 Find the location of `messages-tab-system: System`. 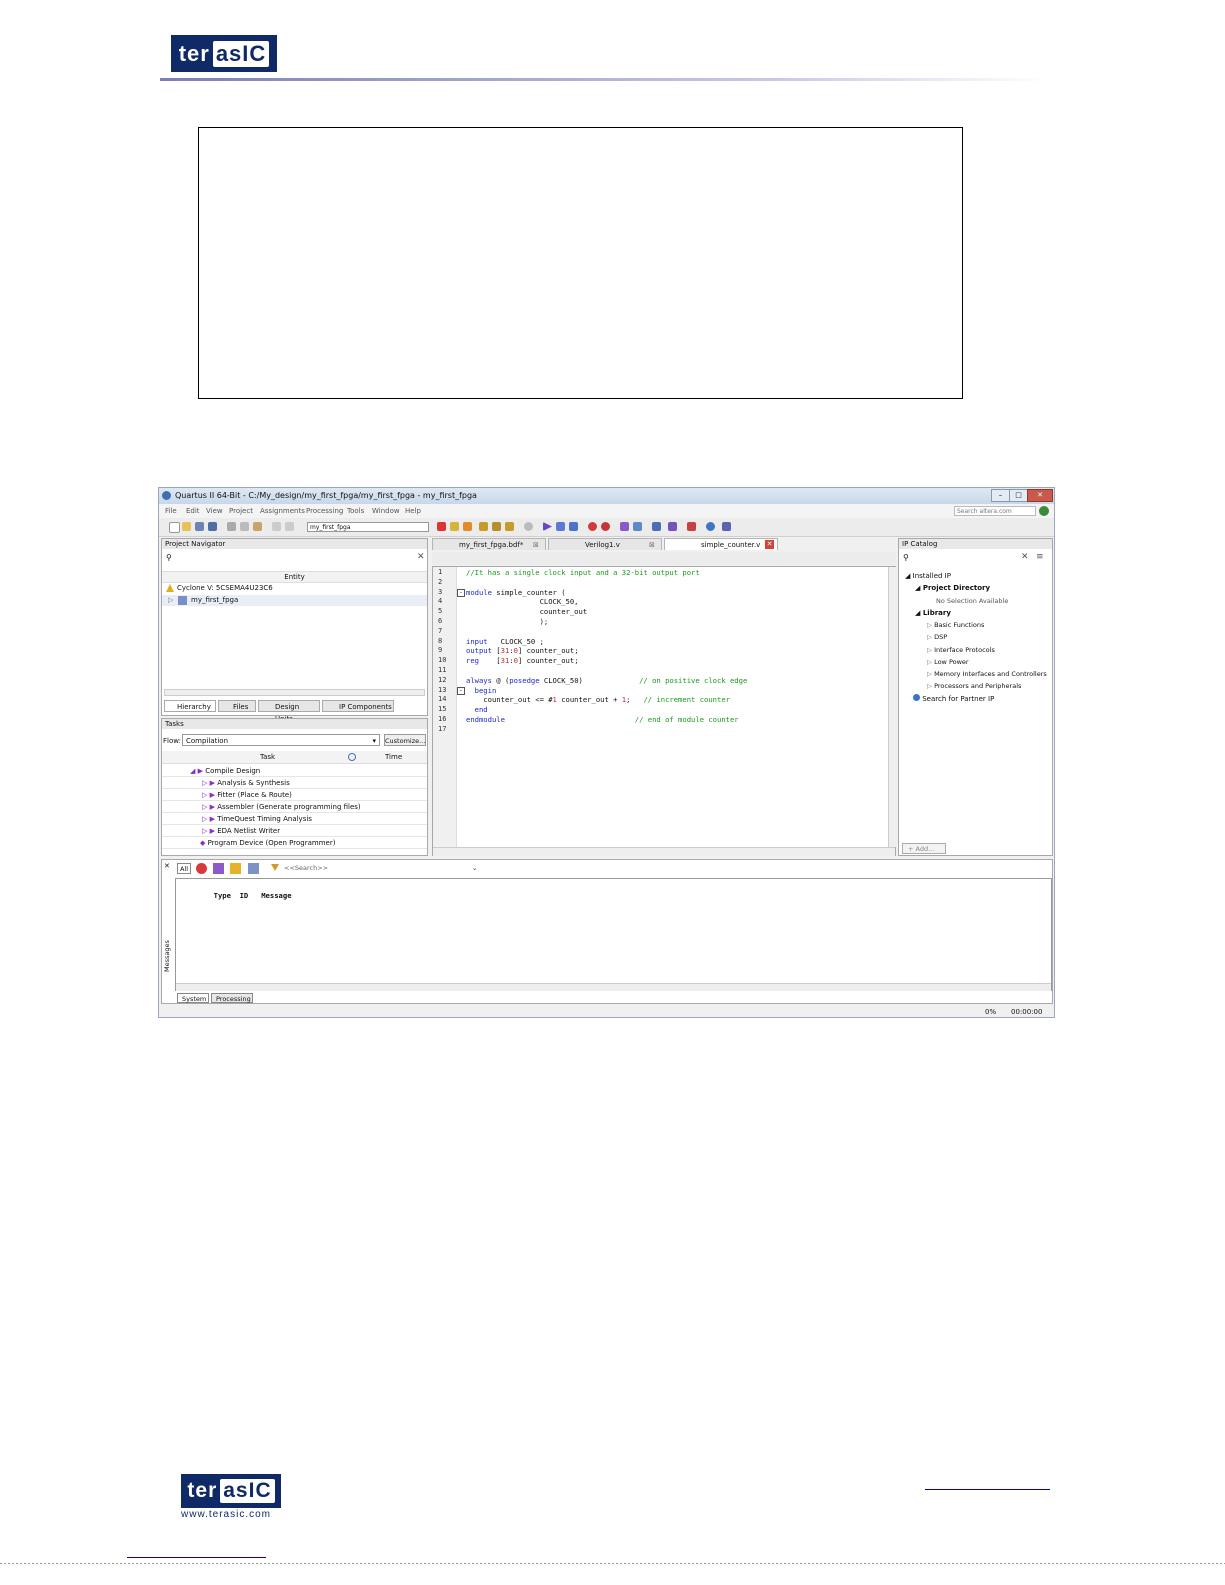

messages-tab-system: System is located at coordinates (193, 998).